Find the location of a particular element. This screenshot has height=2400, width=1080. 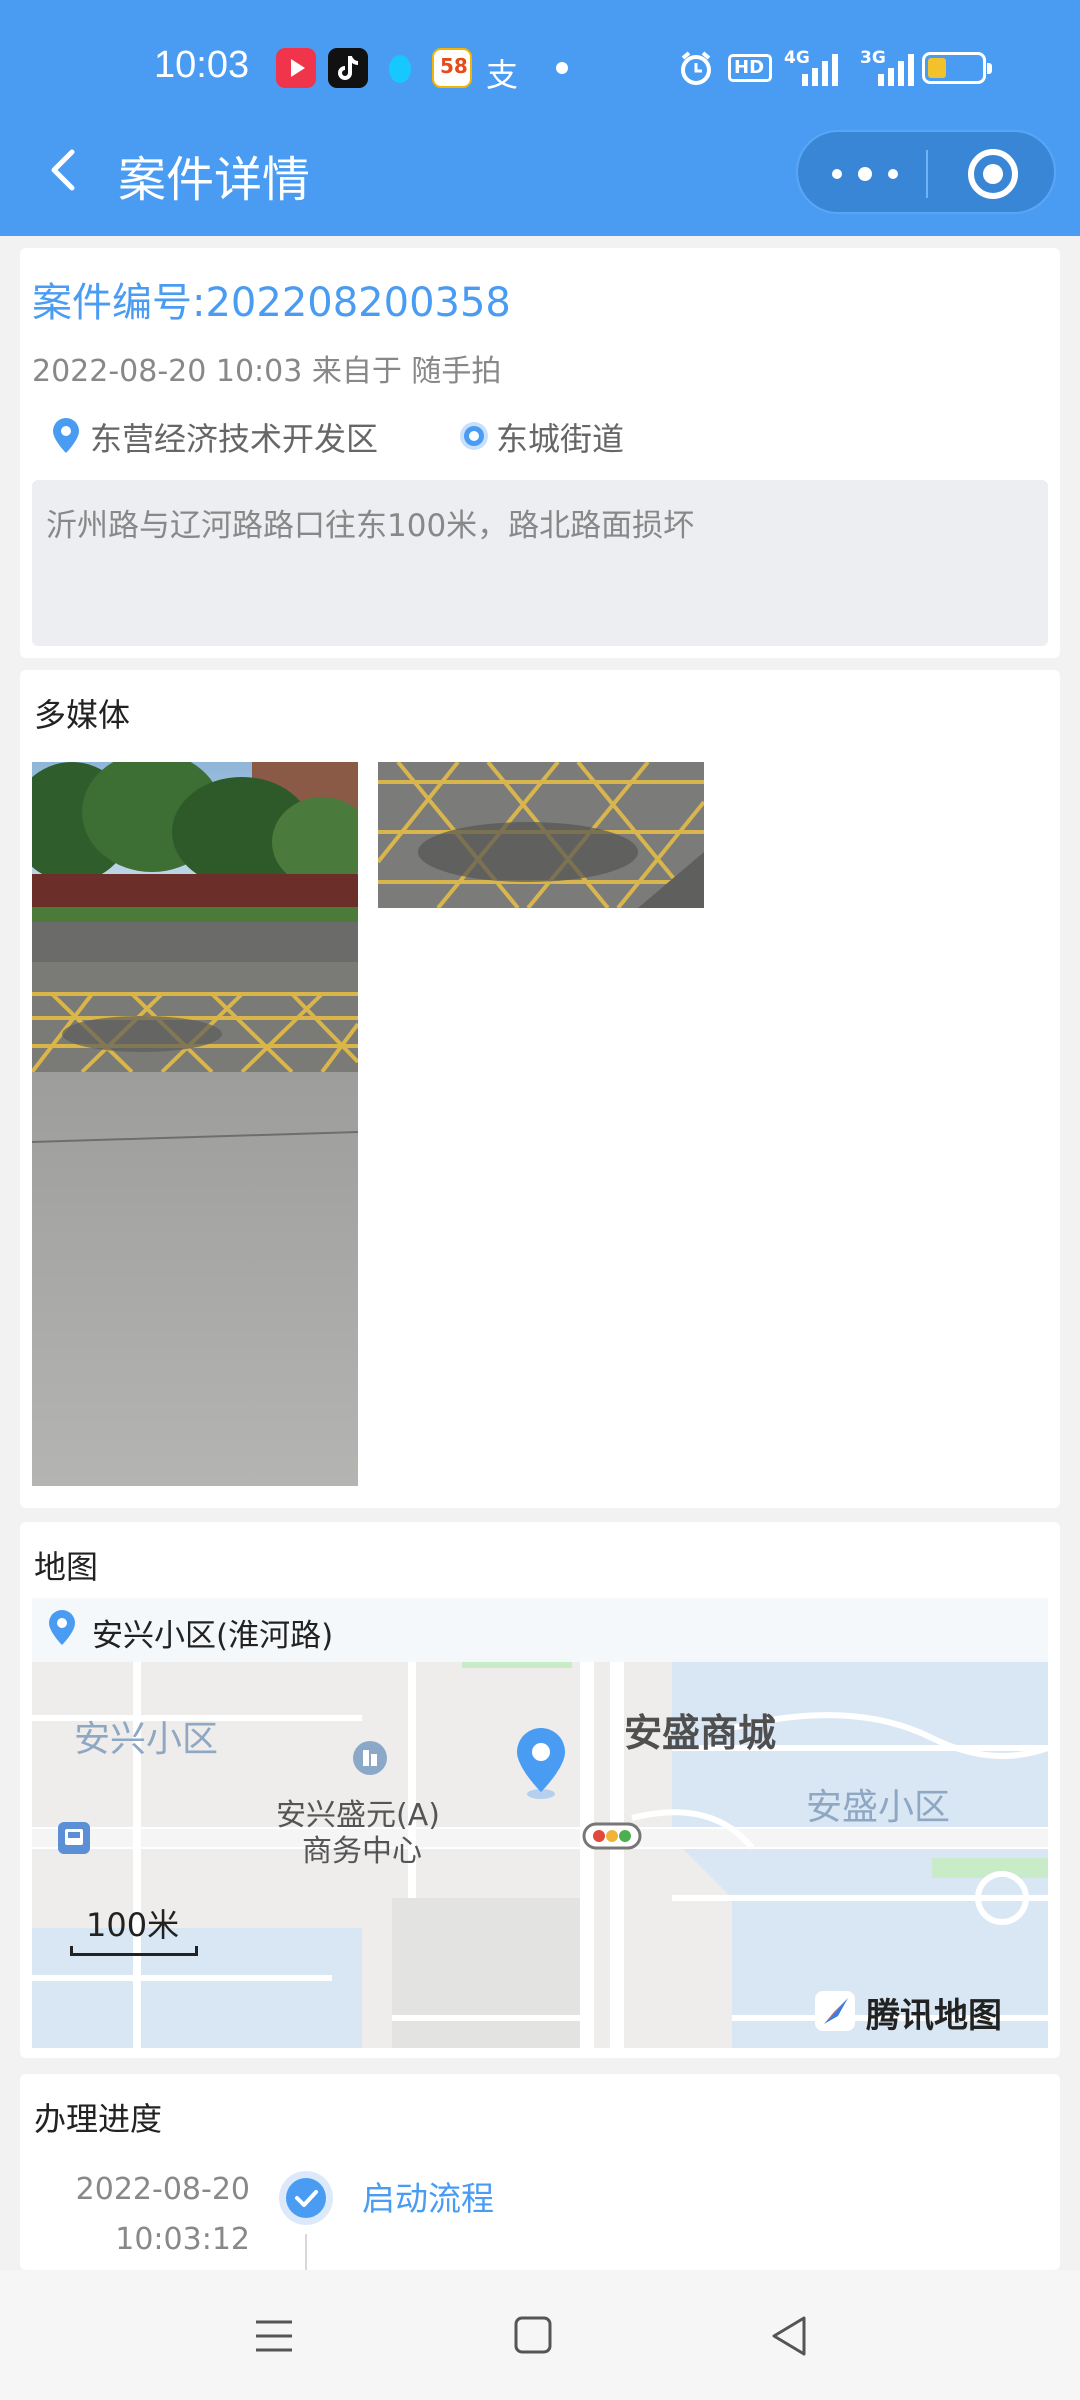

home-button is located at coordinates (534, 2336).